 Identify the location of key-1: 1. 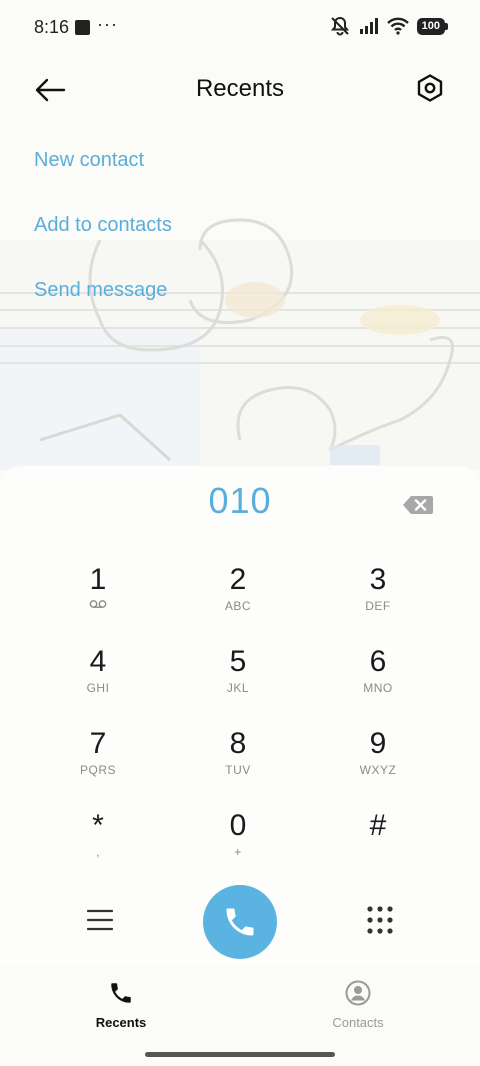
(98, 603).